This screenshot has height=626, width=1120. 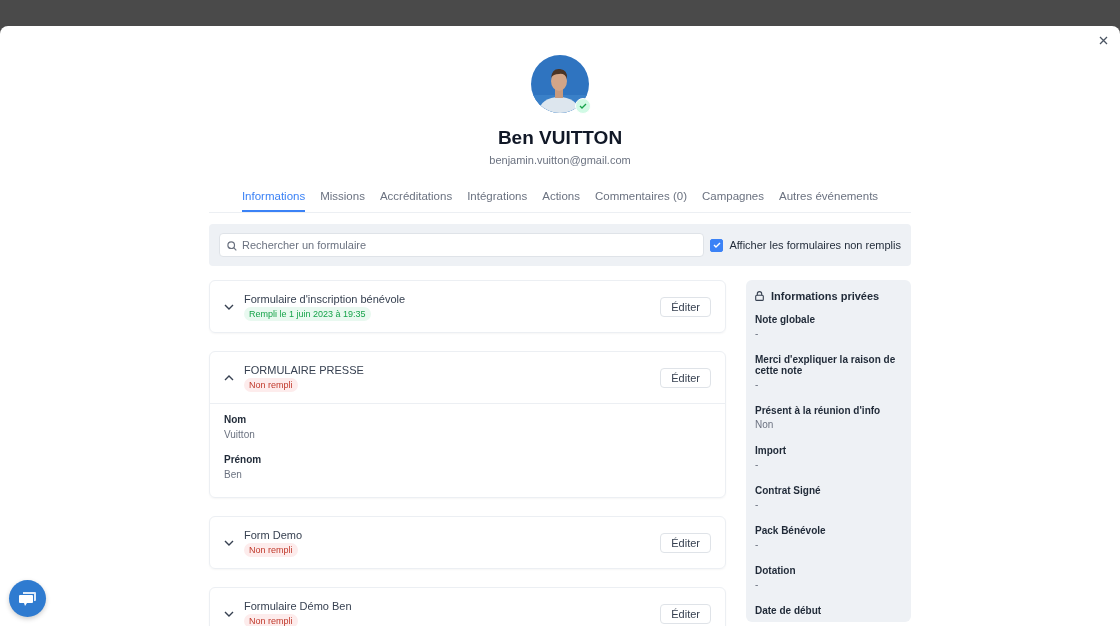 I want to click on field-label: Import, so click(x=771, y=450).